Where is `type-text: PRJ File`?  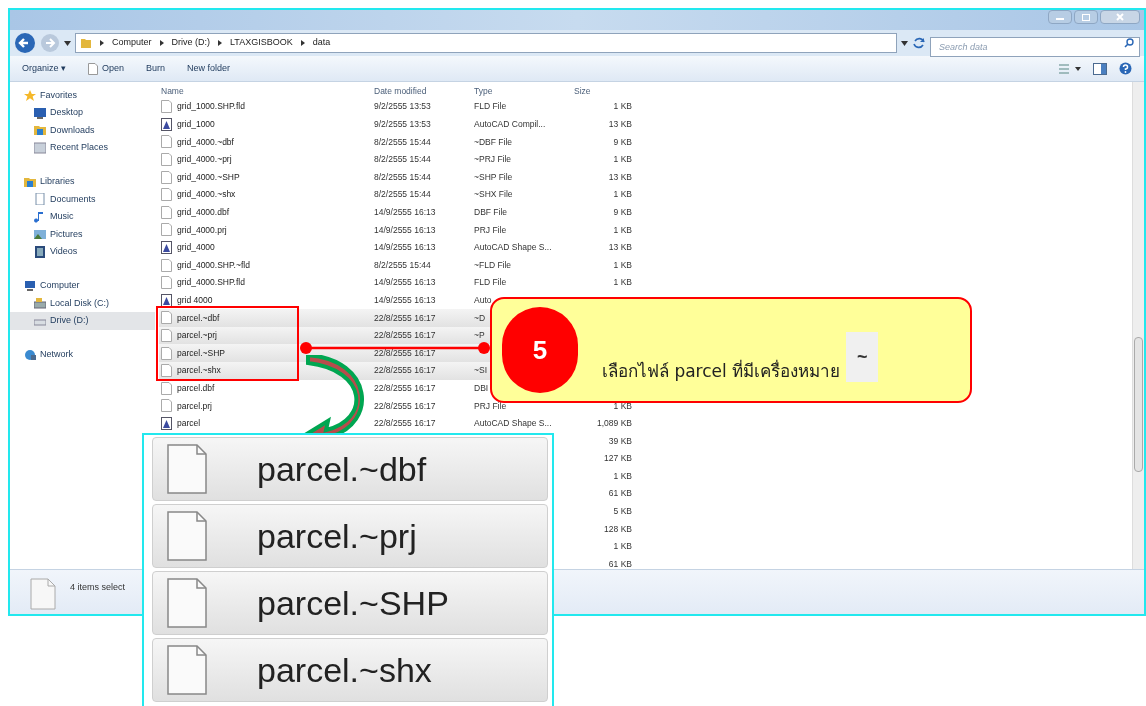
type-text: PRJ File is located at coordinates (490, 405).